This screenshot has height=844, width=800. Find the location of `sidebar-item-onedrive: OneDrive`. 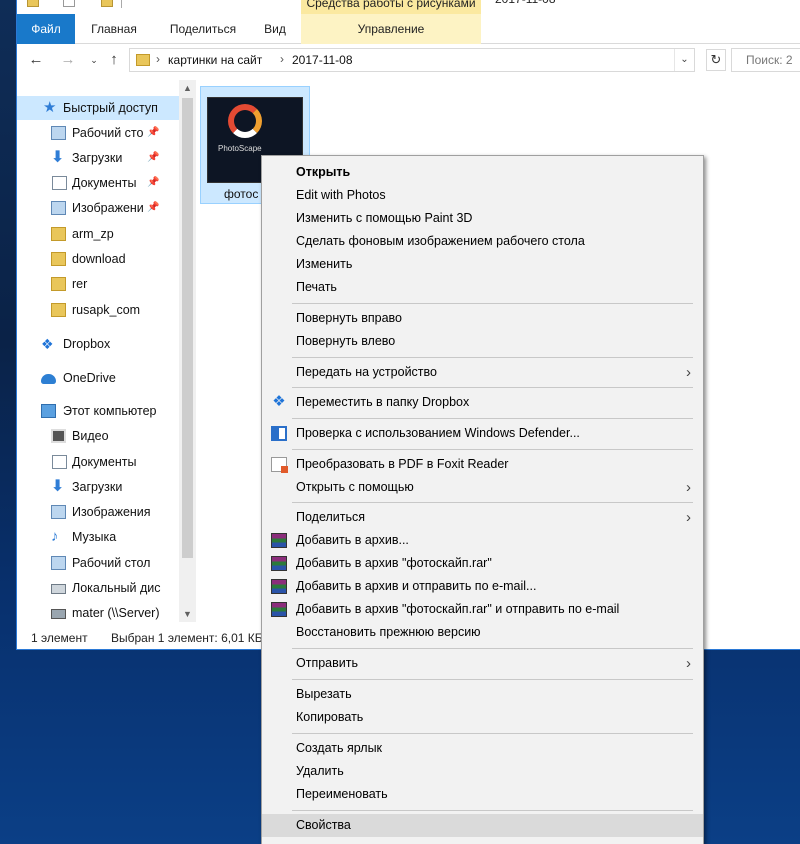

sidebar-item-onedrive: OneDrive is located at coordinates (98, 378).